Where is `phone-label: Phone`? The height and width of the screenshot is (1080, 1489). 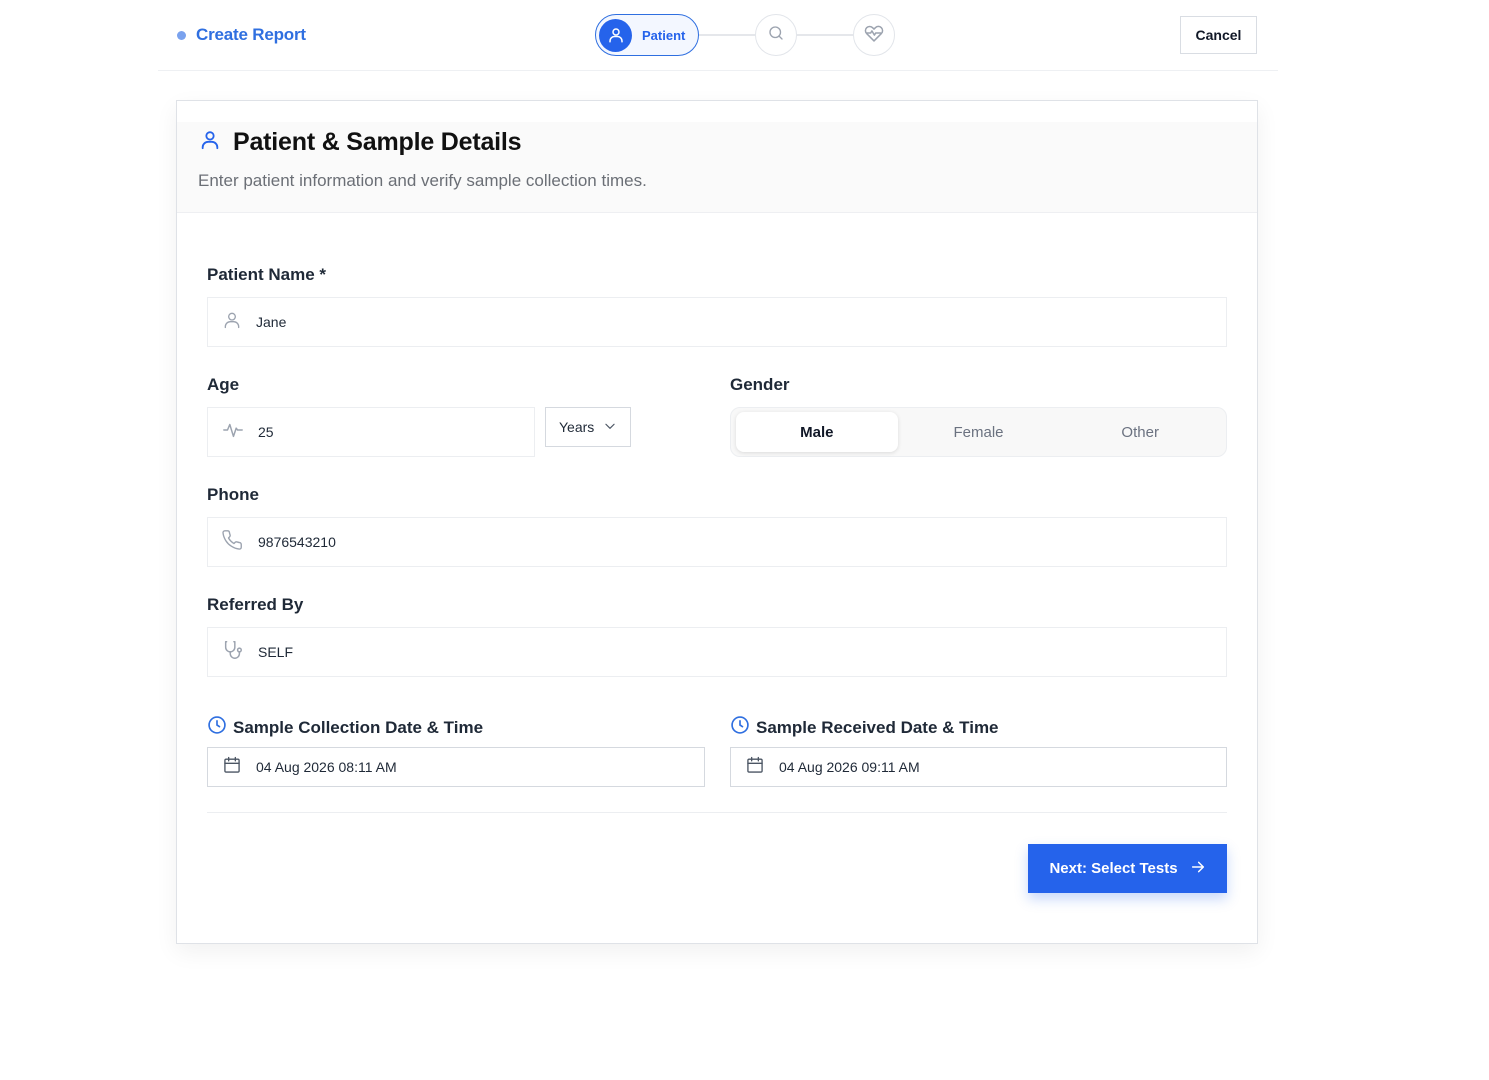 phone-label: Phone is located at coordinates (233, 494).